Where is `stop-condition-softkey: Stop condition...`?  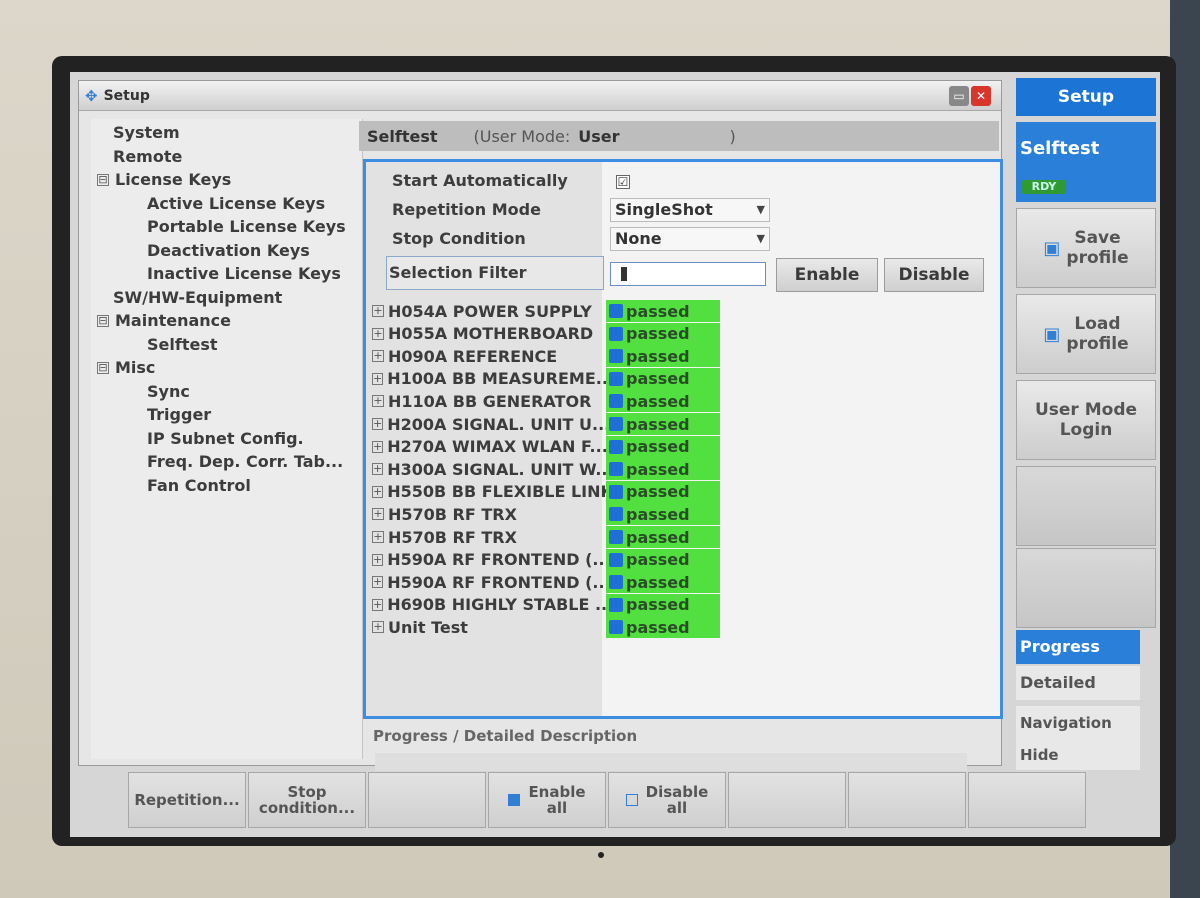 stop-condition-softkey: Stop condition... is located at coordinates (307, 800).